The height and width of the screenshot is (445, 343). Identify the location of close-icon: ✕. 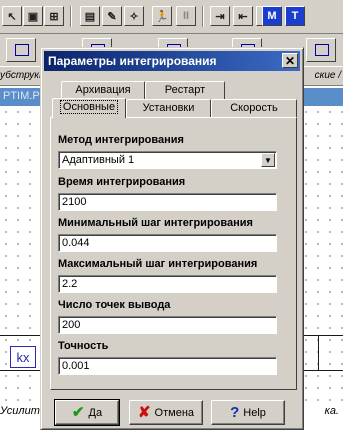
(290, 60).